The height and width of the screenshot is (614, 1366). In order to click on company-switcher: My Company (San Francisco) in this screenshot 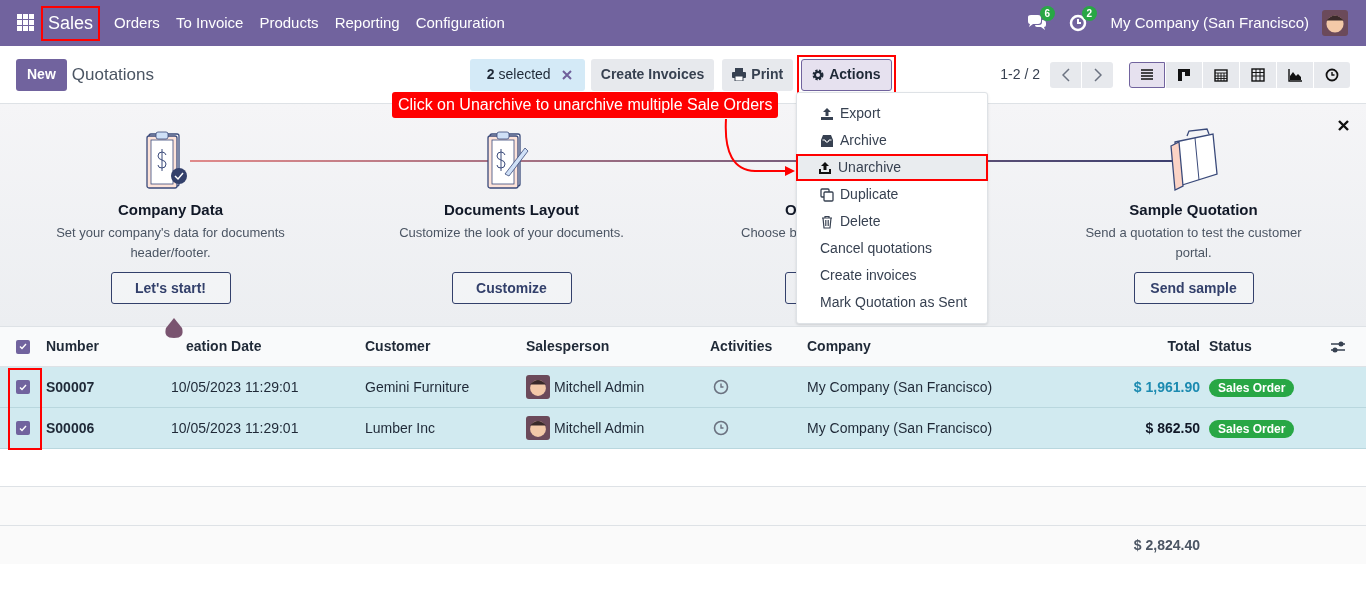, I will do `click(1209, 23)`.